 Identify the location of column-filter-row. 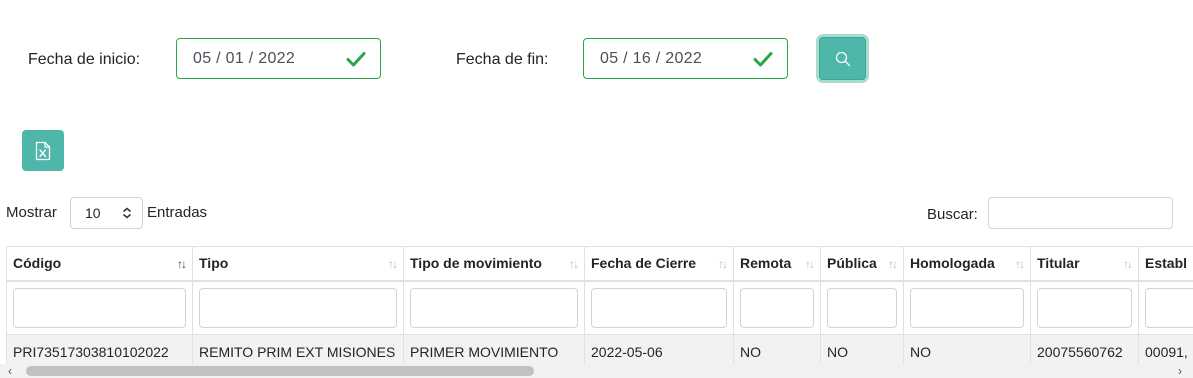
(599, 307).